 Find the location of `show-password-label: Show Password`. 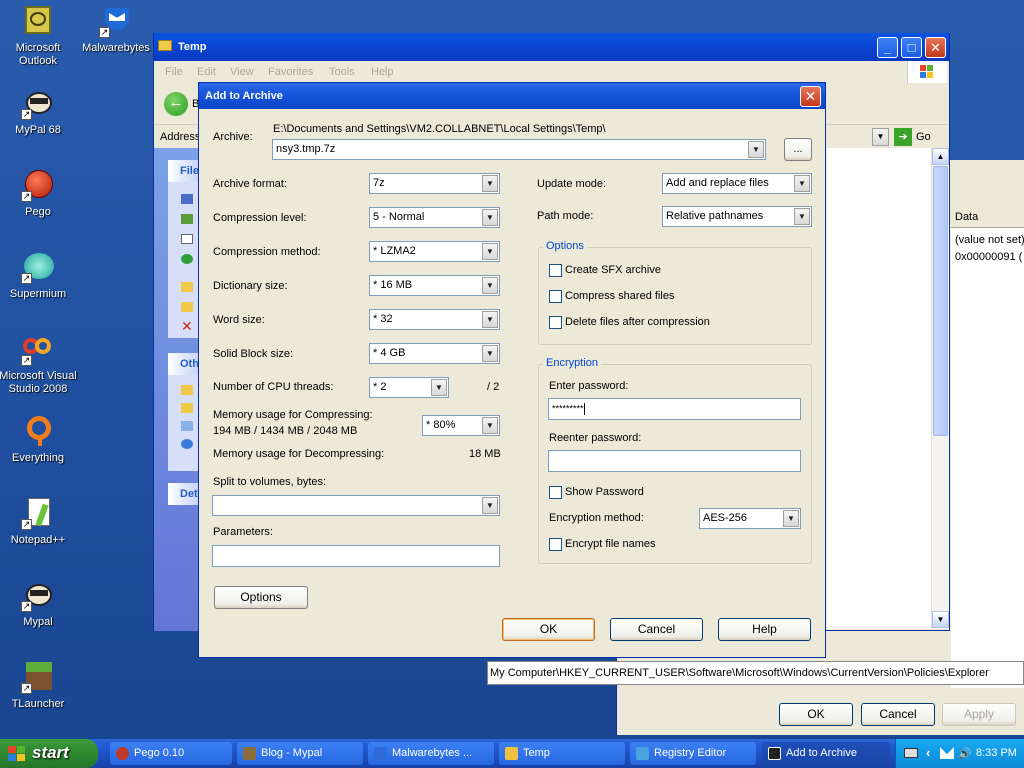

show-password-label: Show Password is located at coordinates (604, 492).